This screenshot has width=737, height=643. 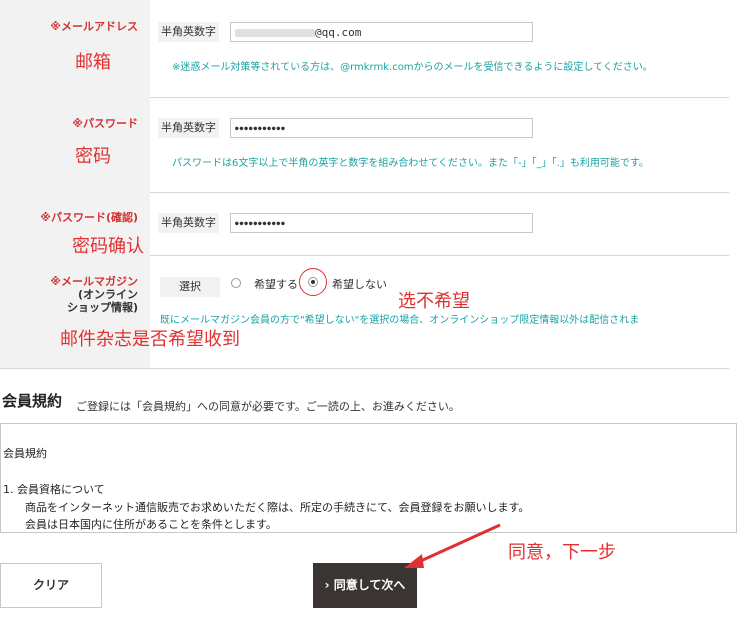 What do you see at coordinates (359, 284) in the screenshot?
I see `magazine-no-label: 希望しない` at bounding box center [359, 284].